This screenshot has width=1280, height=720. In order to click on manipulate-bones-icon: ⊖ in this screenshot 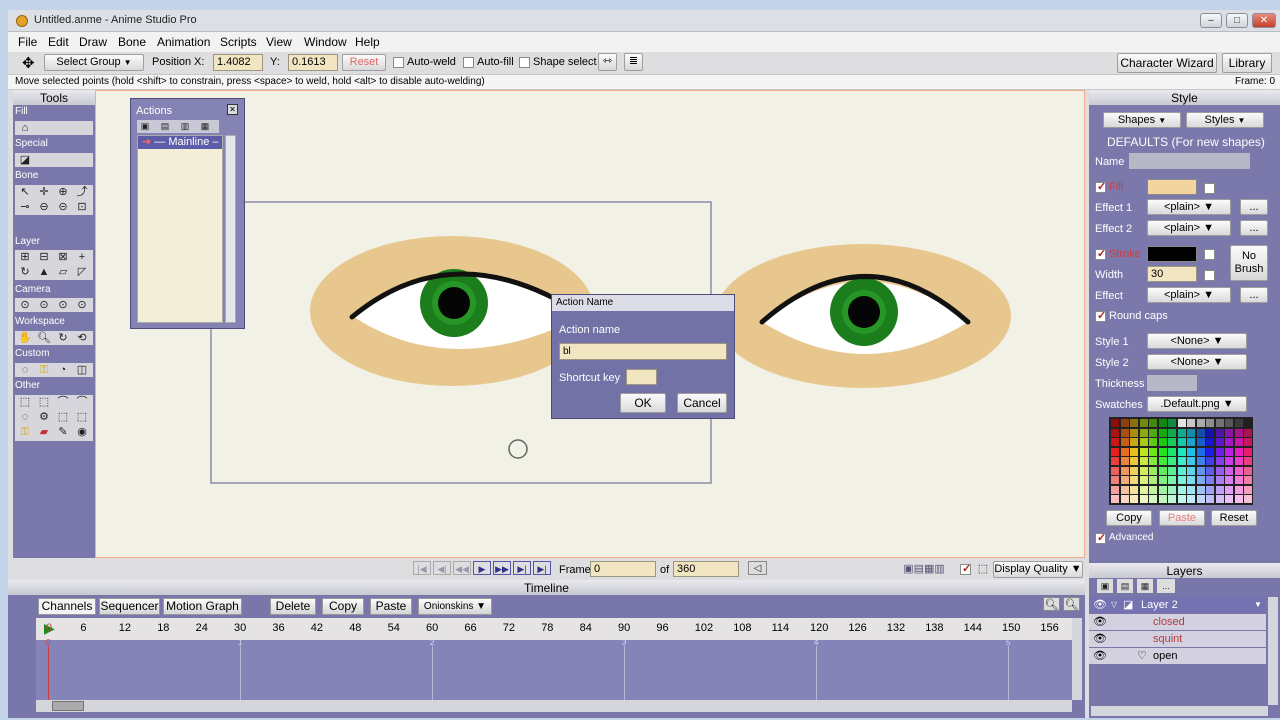, I will do `click(44, 207)`.